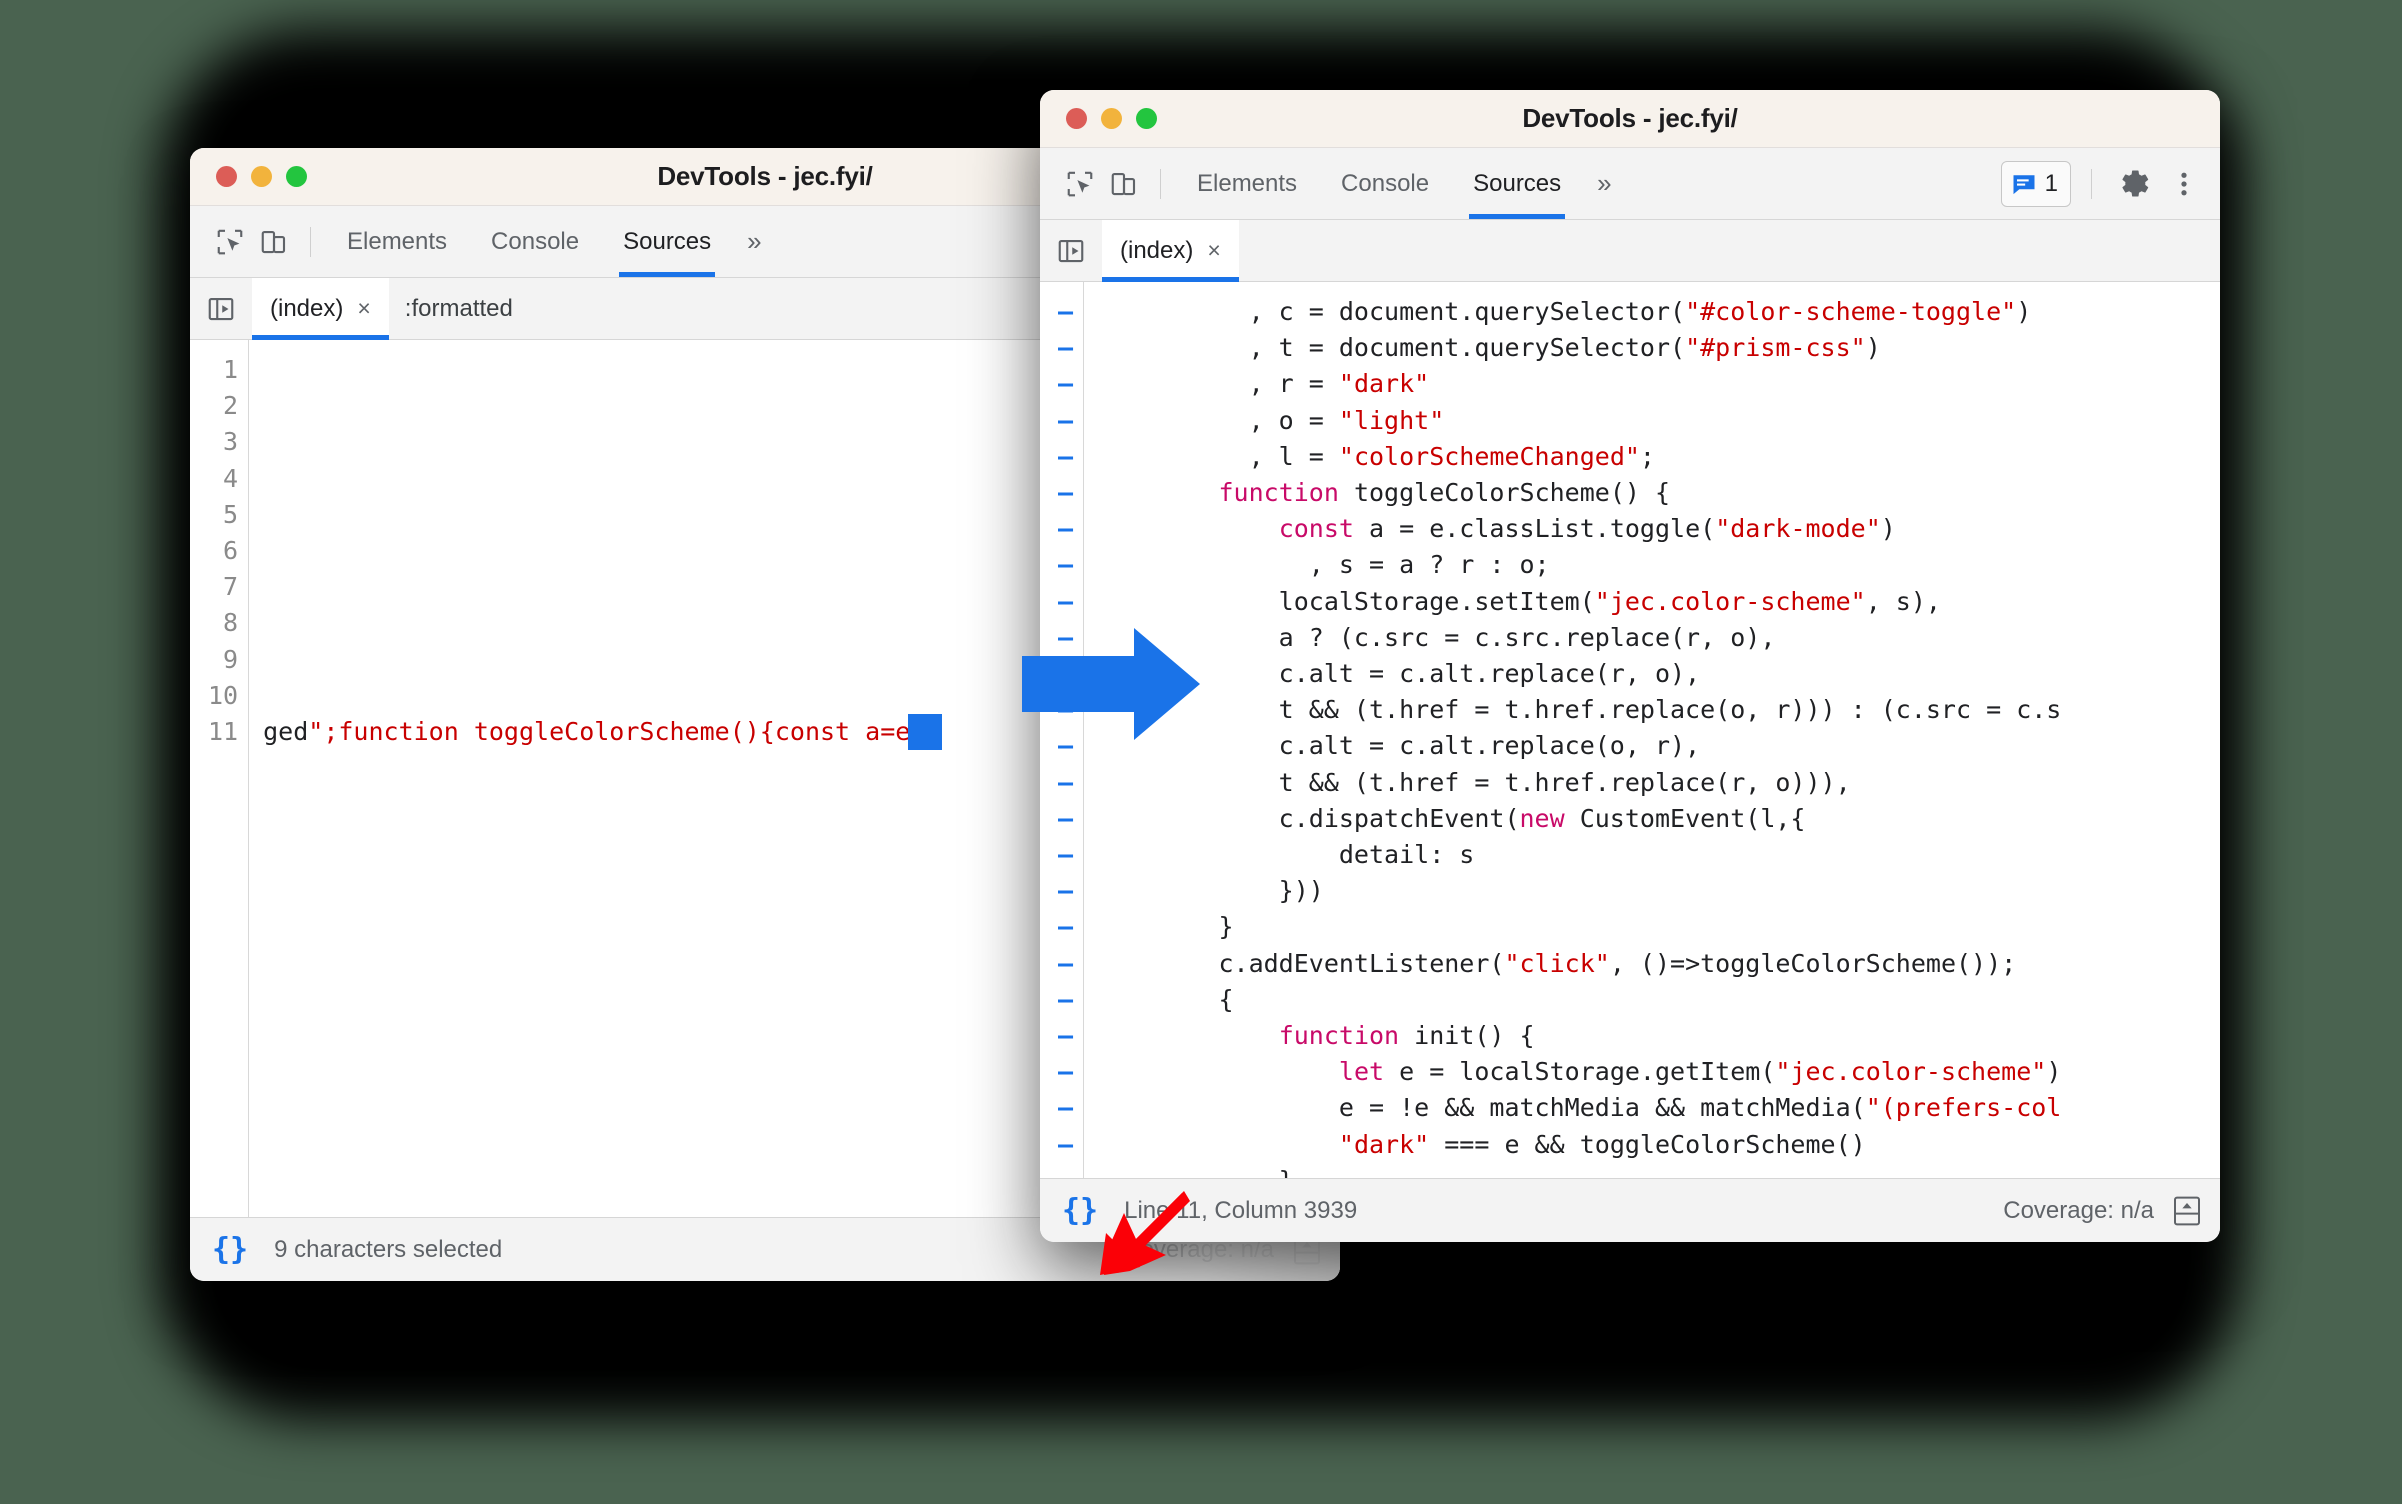 The width and height of the screenshot is (2402, 1504). What do you see at coordinates (2091, 183) in the screenshot?
I see `toolbar-divider-right` at bounding box center [2091, 183].